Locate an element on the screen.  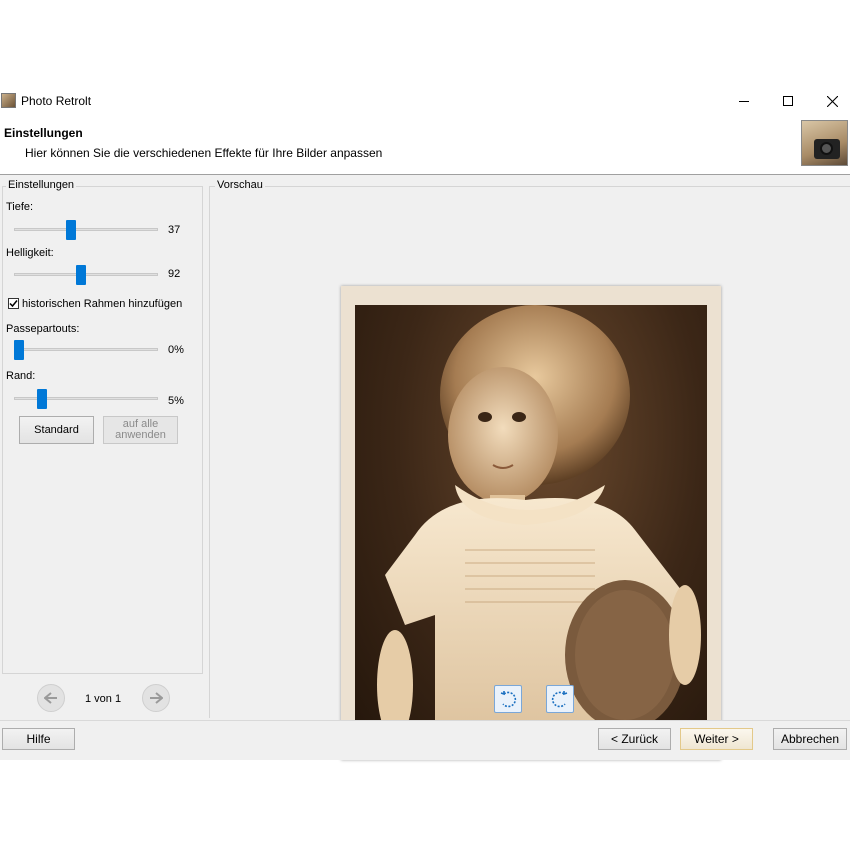
passepartouts-slider is located at coordinates (86, 350).